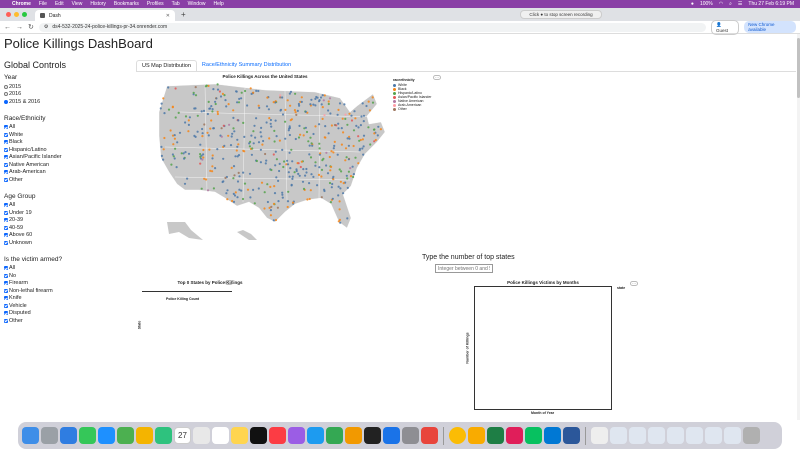 This screenshot has height=450, width=800. Describe the element at coordinates (457, 435) in the screenshot. I see `chrome-icon` at that location.